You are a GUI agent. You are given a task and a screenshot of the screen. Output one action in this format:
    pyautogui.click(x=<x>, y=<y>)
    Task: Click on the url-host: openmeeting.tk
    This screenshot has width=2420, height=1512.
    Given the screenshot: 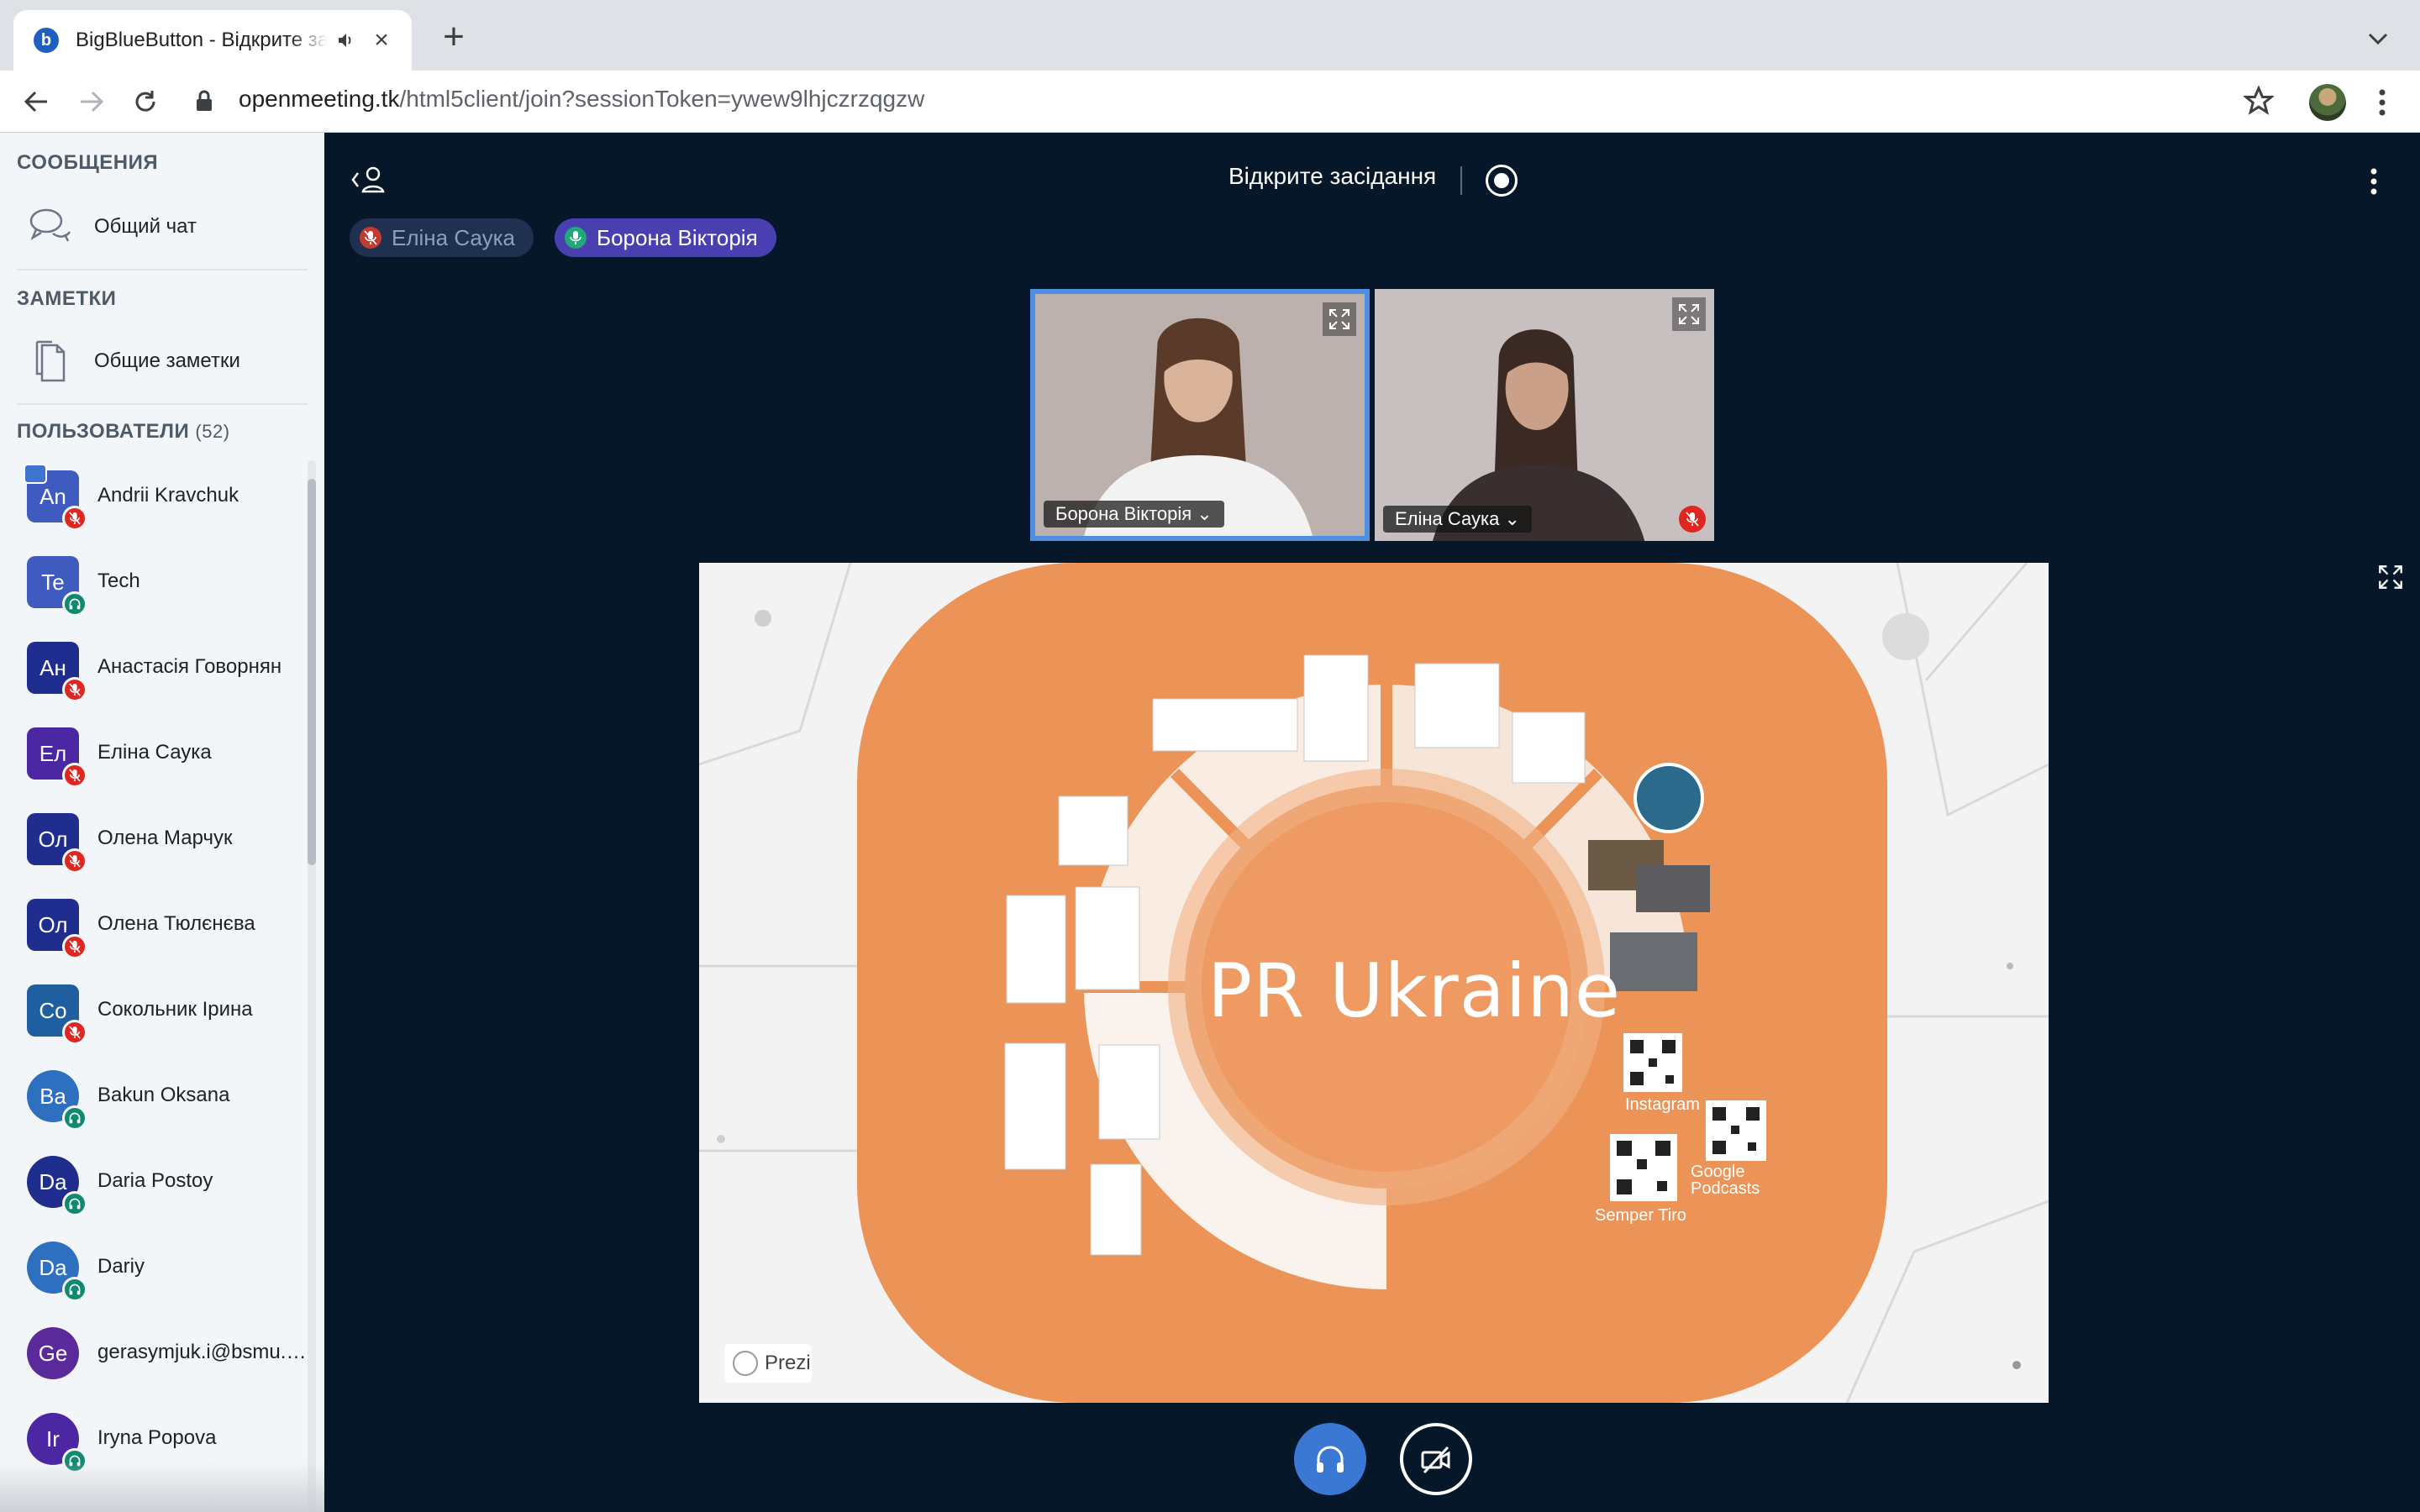 What is the action you would take?
    pyautogui.click(x=319, y=99)
    